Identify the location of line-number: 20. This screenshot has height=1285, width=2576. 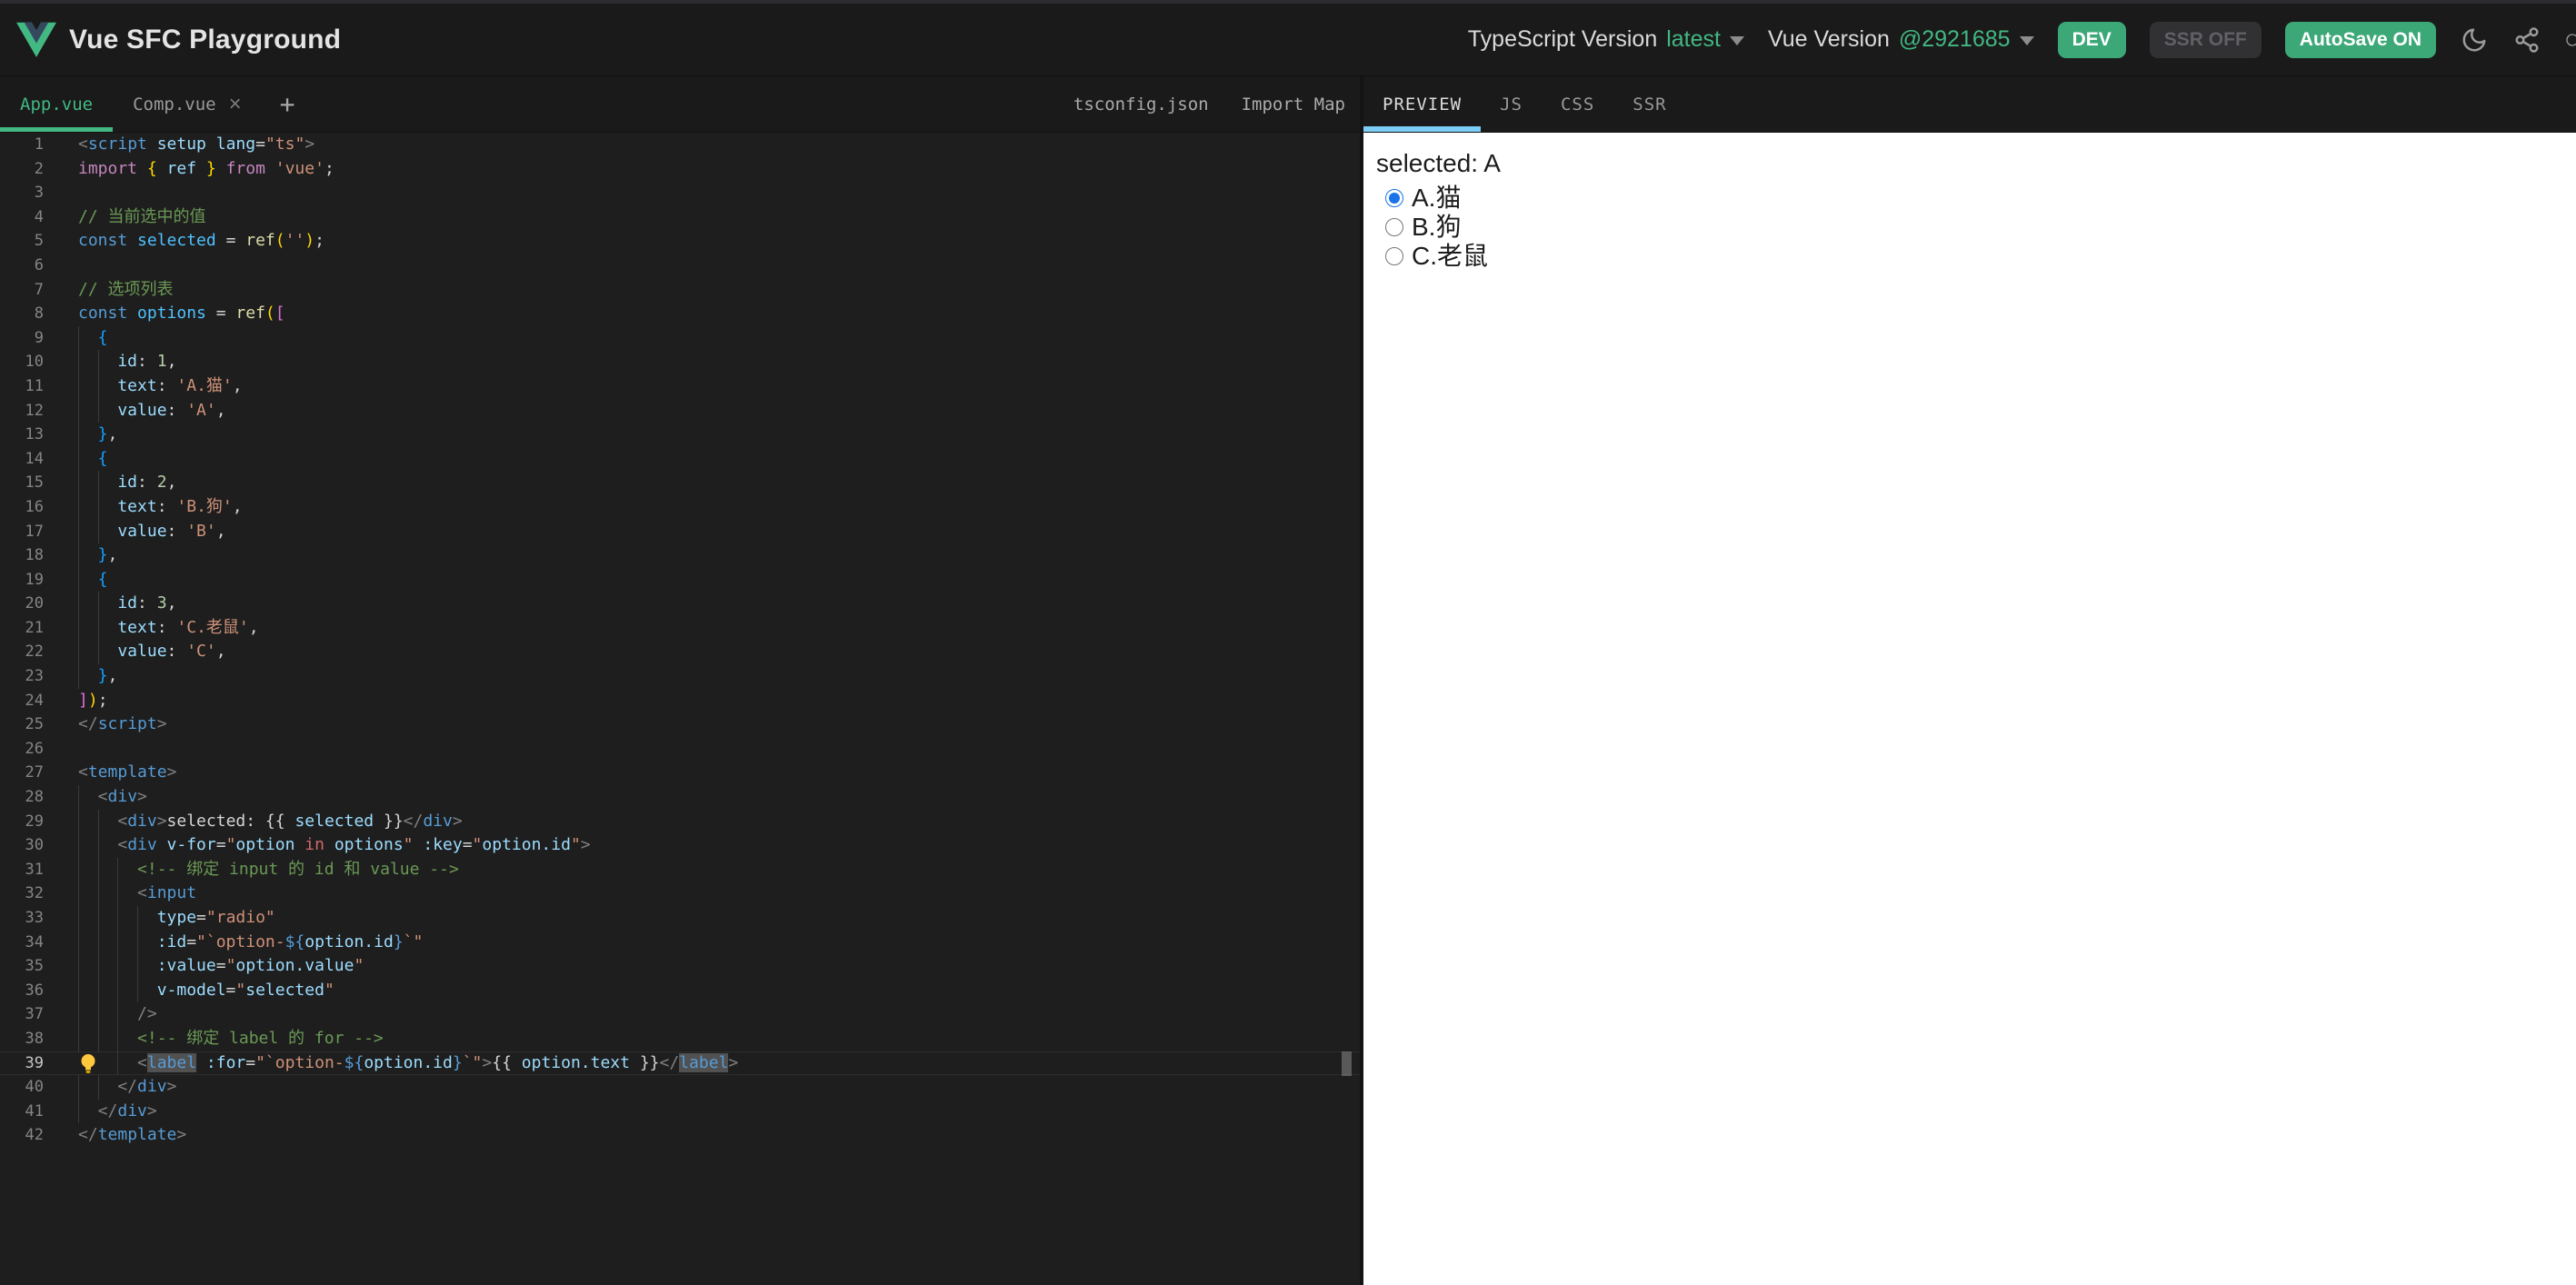
(34, 603).